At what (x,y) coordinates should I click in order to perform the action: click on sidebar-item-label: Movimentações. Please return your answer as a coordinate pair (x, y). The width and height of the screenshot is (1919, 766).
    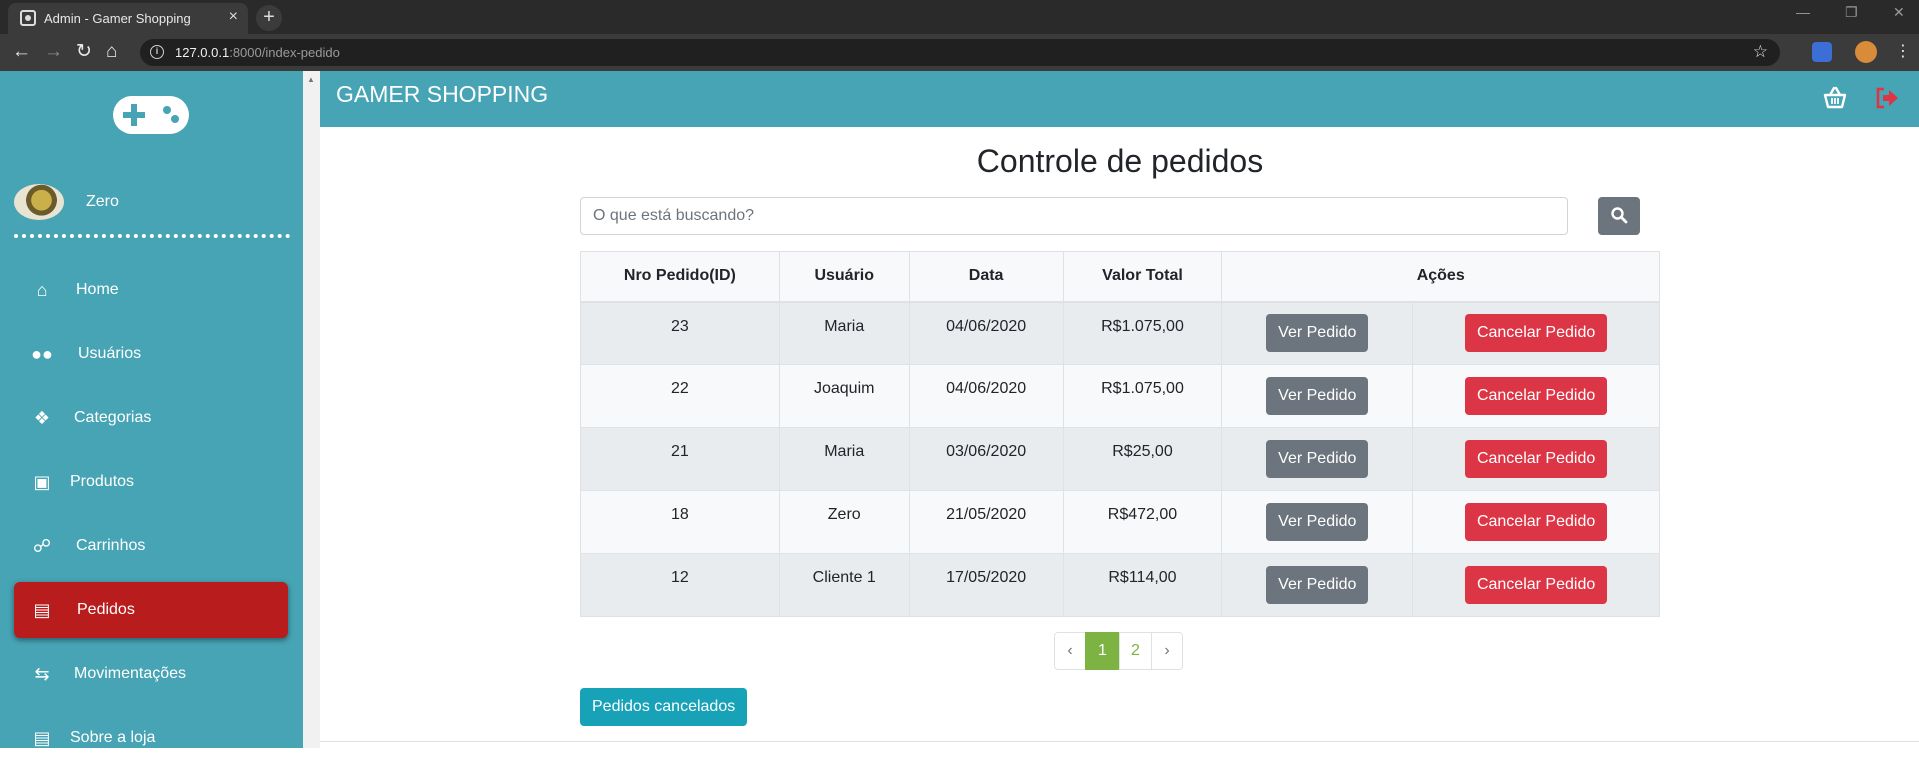
    Looking at the image, I should click on (130, 673).